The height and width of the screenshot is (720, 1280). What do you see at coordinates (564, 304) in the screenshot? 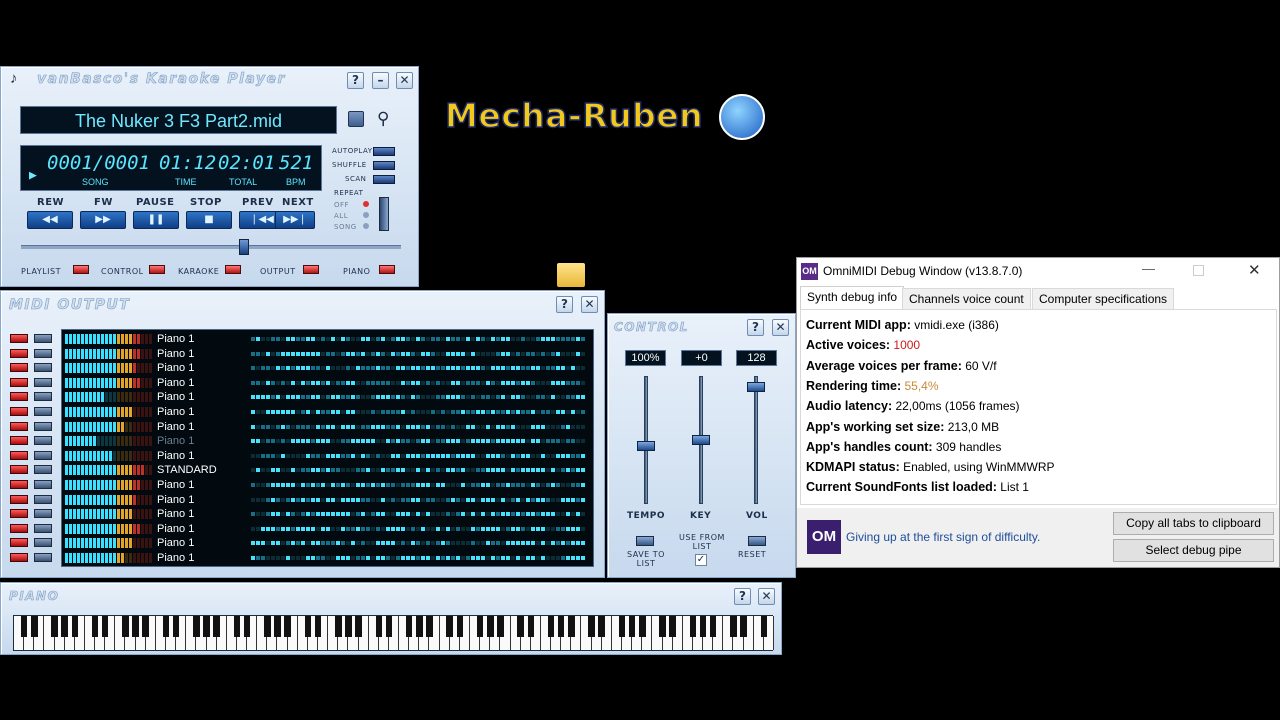
I see `midi-output-help-button: ?` at bounding box center [564, 304].